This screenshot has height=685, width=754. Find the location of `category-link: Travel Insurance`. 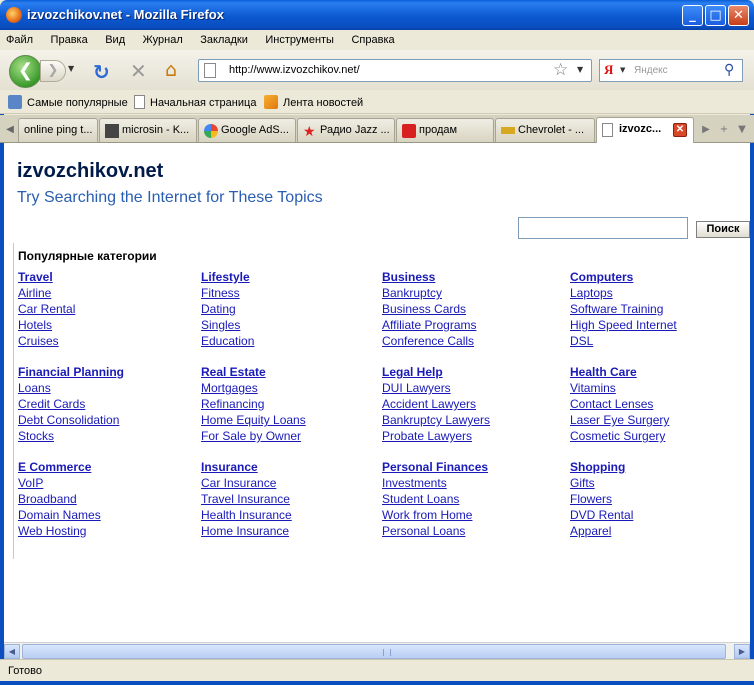

category-link: Travel Insurance is located at coordinates (246, 499).